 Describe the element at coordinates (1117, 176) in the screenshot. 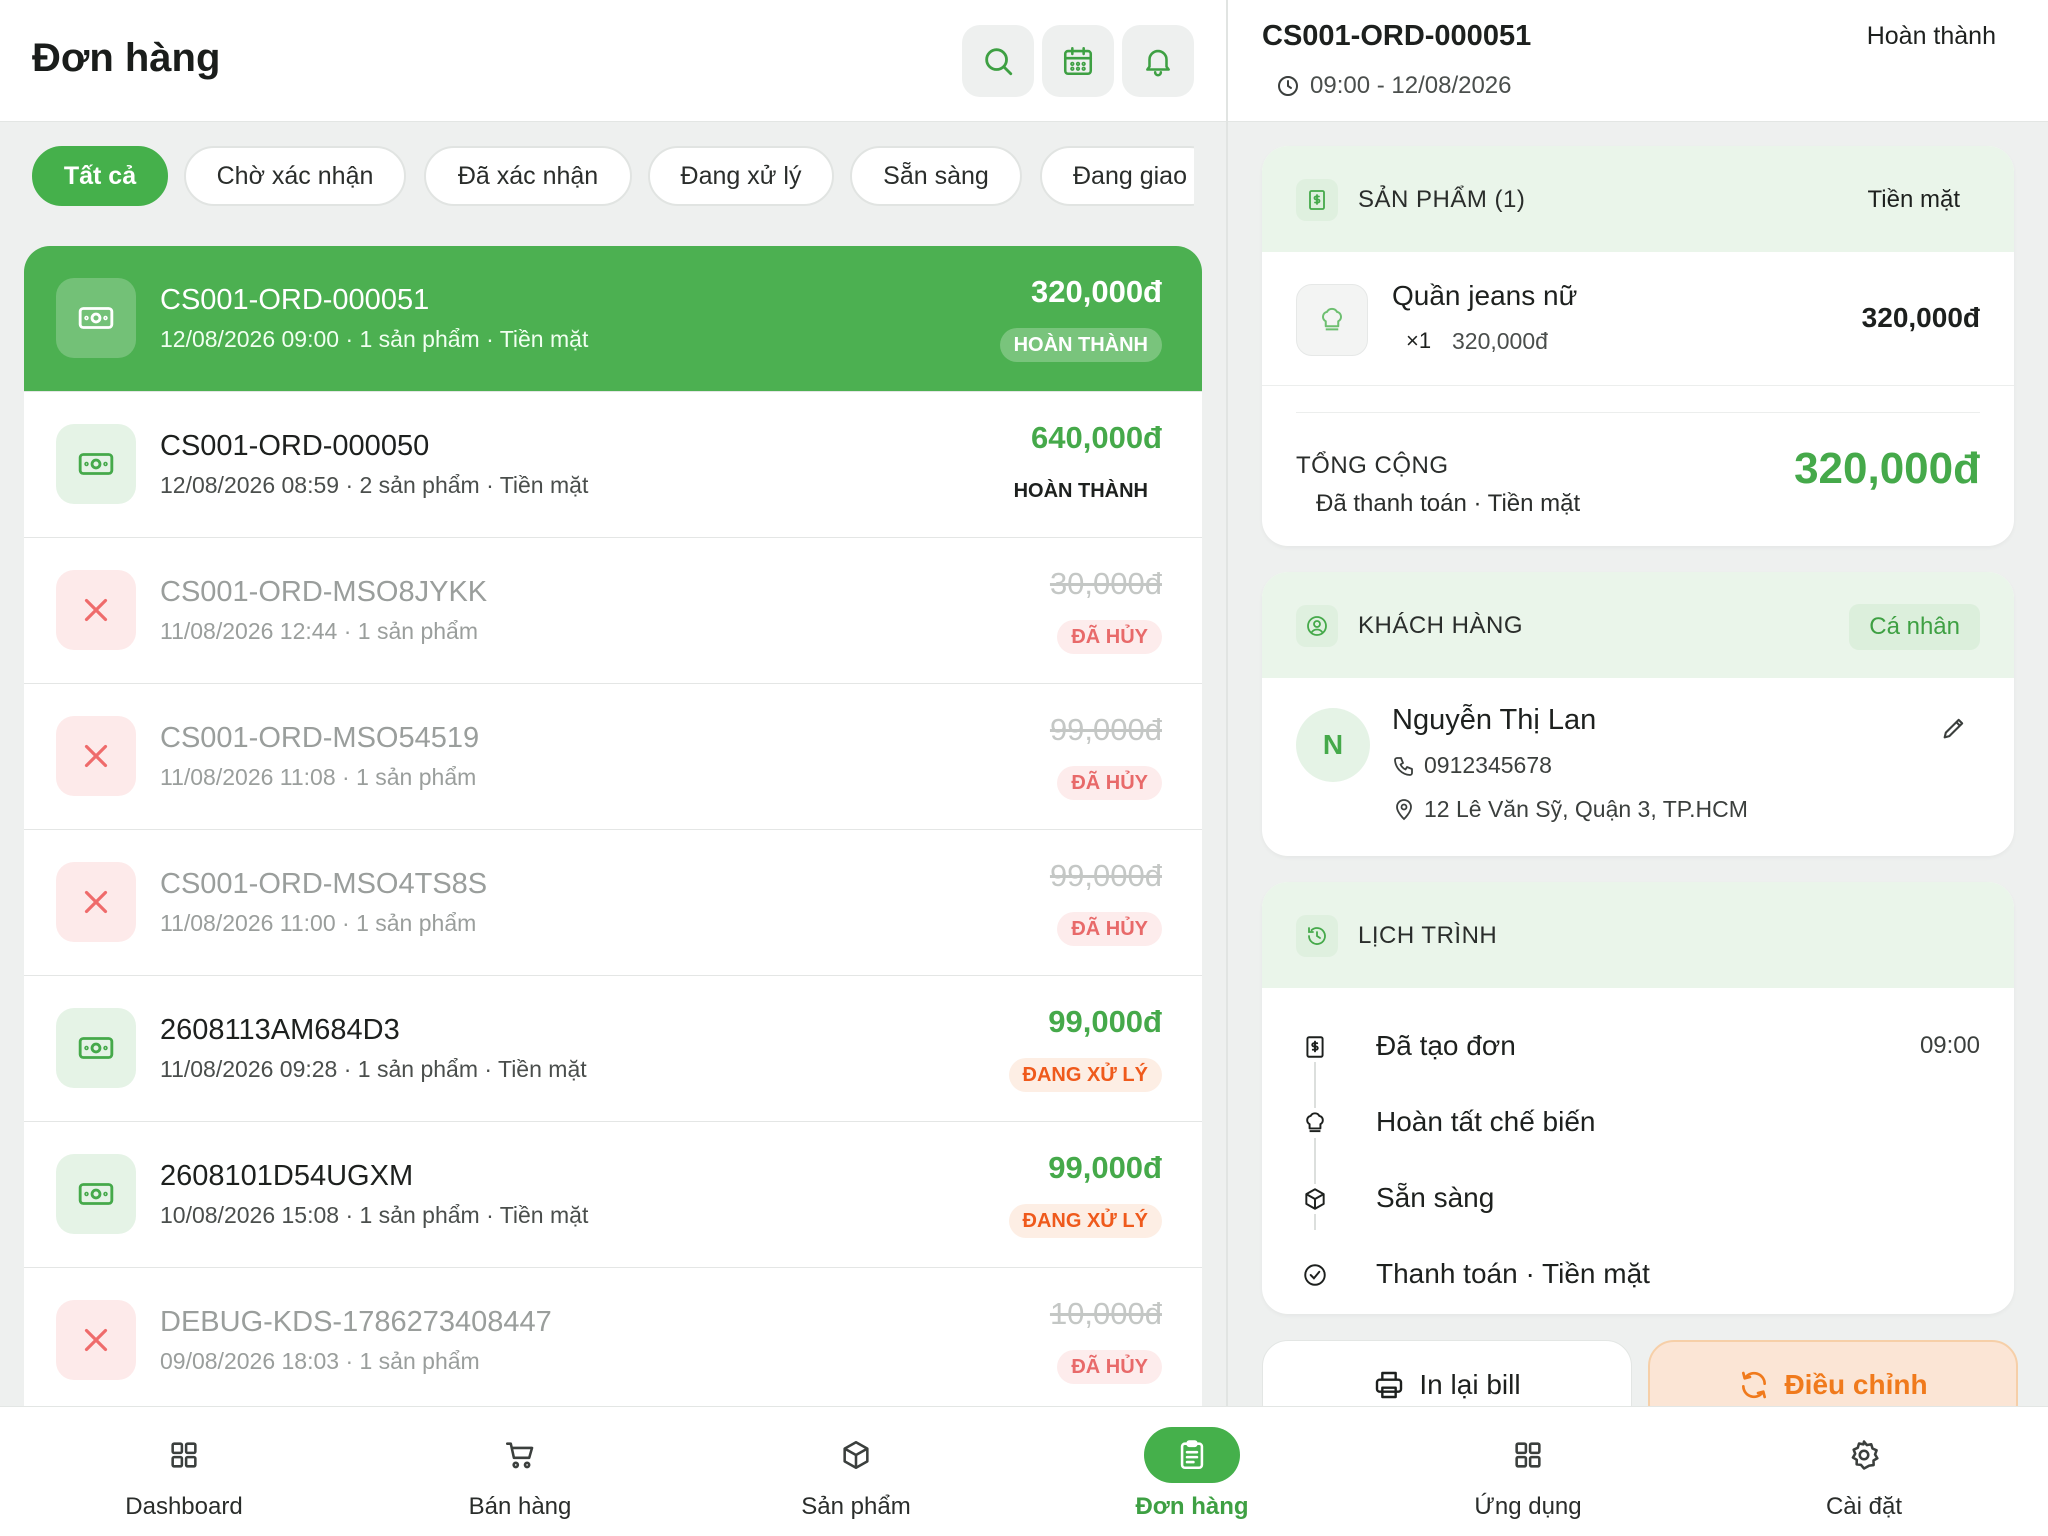

I see `filter-chip-delivering: Đang giao` at that location.